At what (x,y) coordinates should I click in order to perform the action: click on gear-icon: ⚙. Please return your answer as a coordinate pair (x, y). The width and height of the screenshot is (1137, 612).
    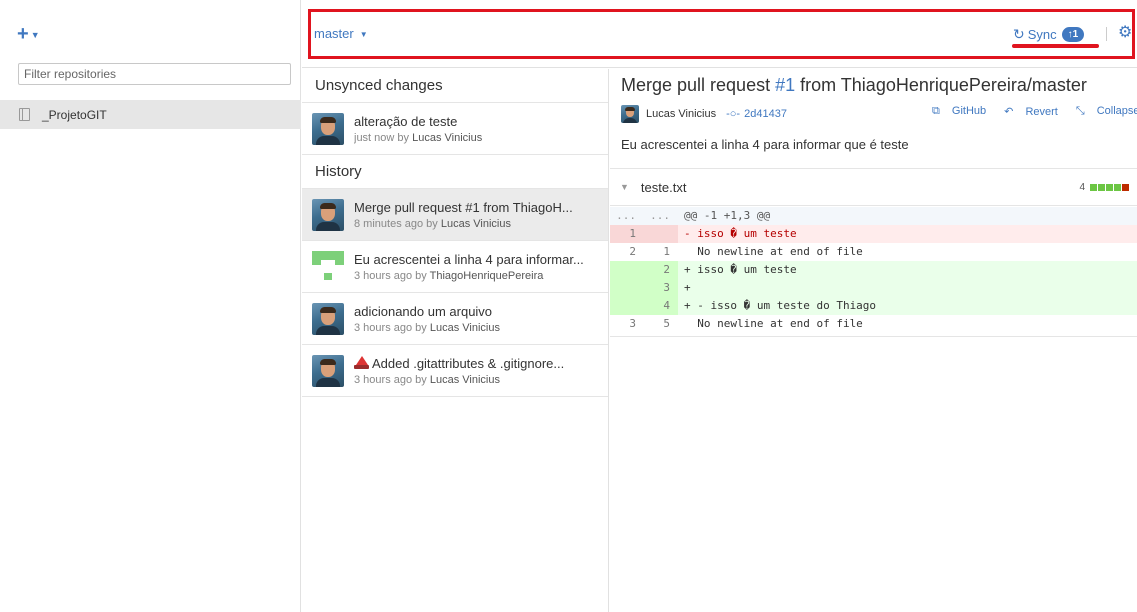
    Looking at the image, I should click on (1125, 32).